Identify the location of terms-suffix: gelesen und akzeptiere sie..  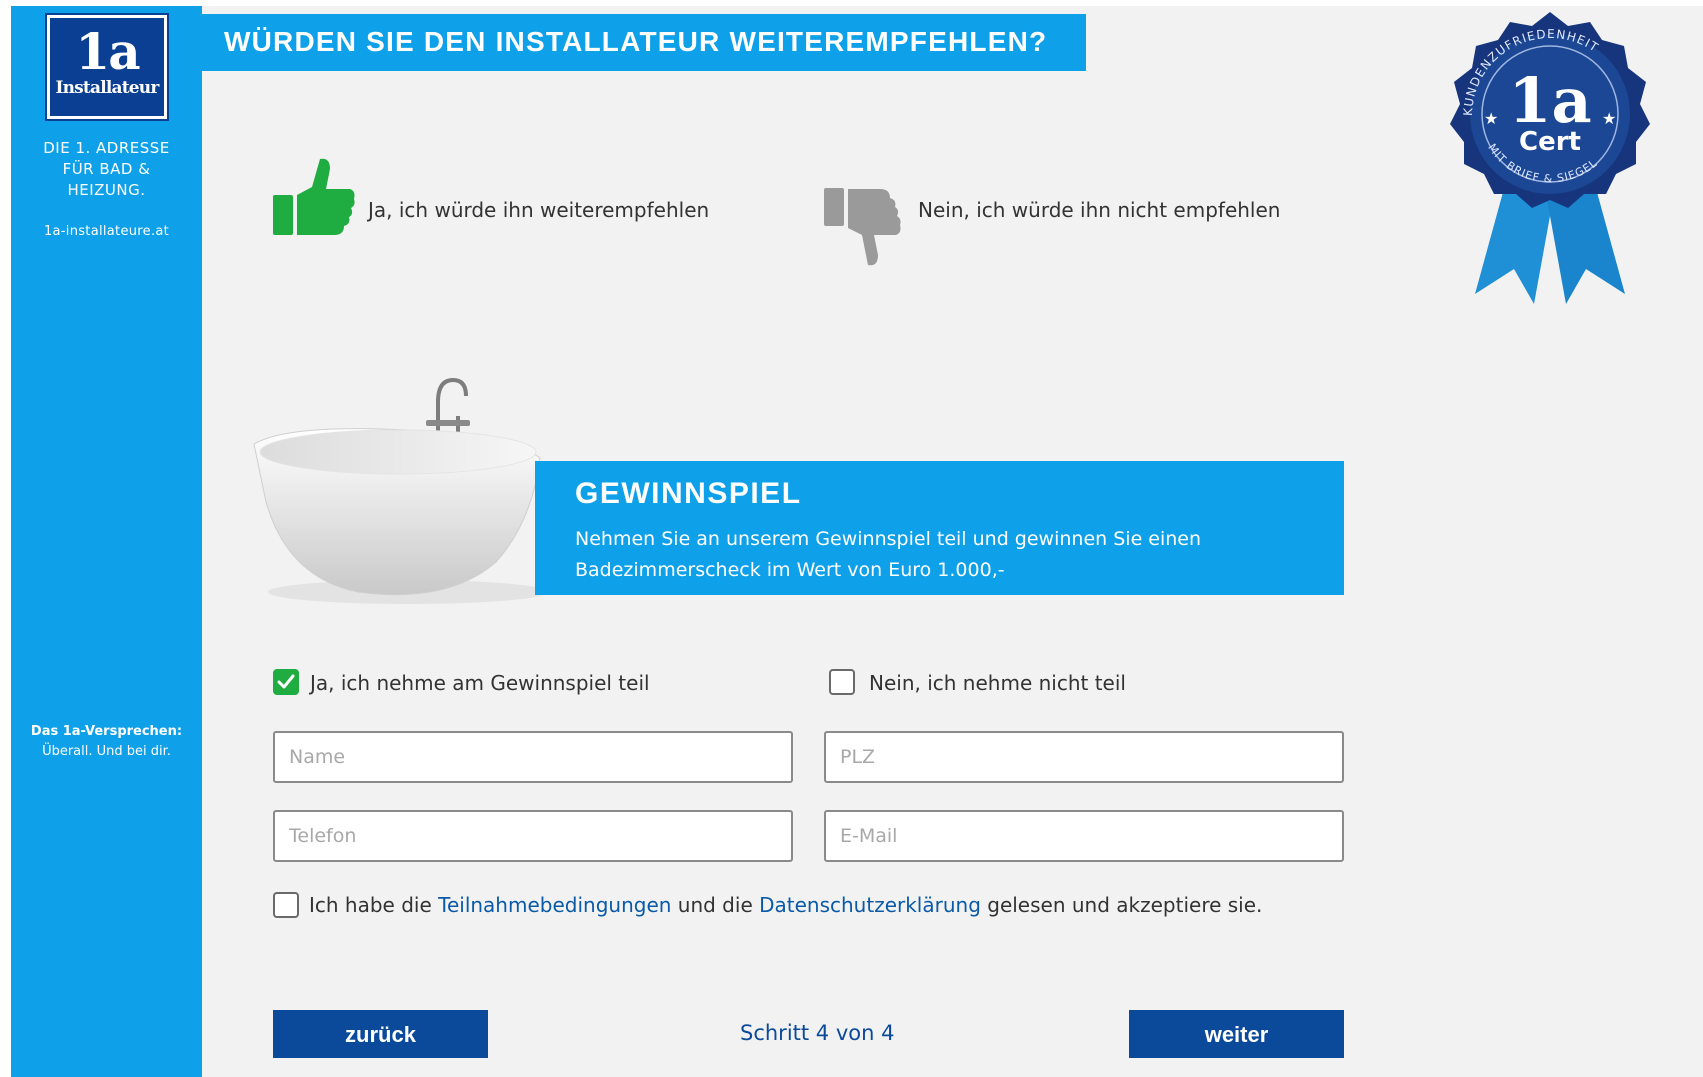
(1125, 905).